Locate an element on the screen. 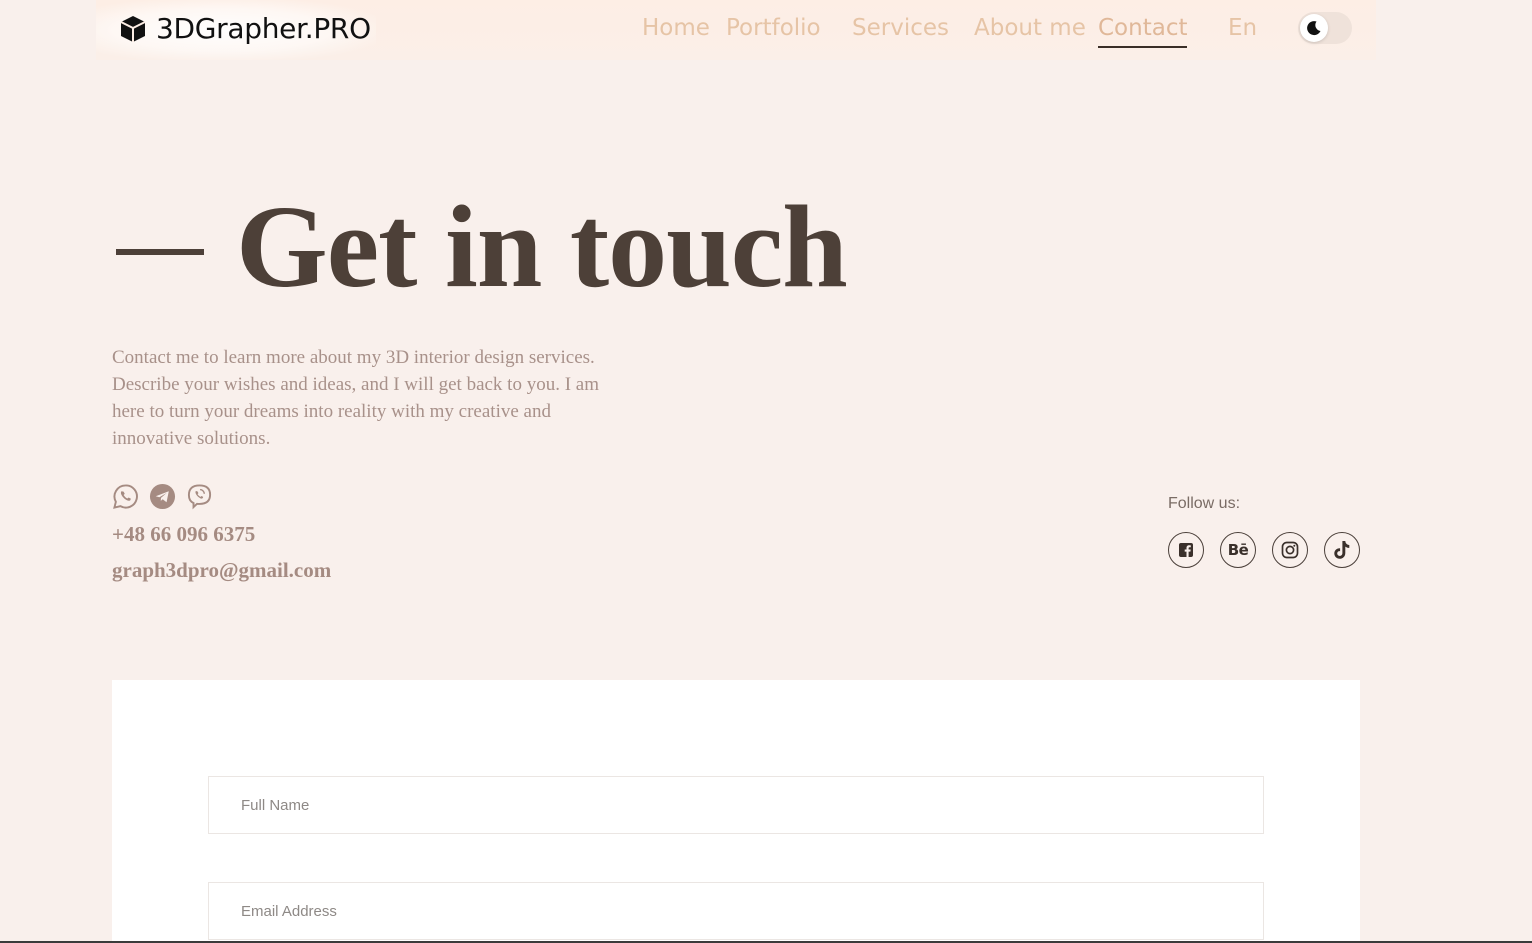  follow-label: Follow us: is located at coordinates (1204, 503).